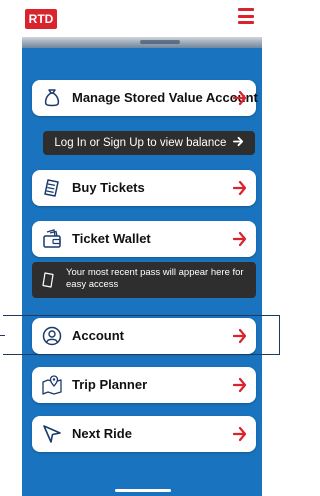  Describe the element at coordinates (108, 187) in the screenshot. I see `buy-tickets-label: Buy Tickets` at that location.